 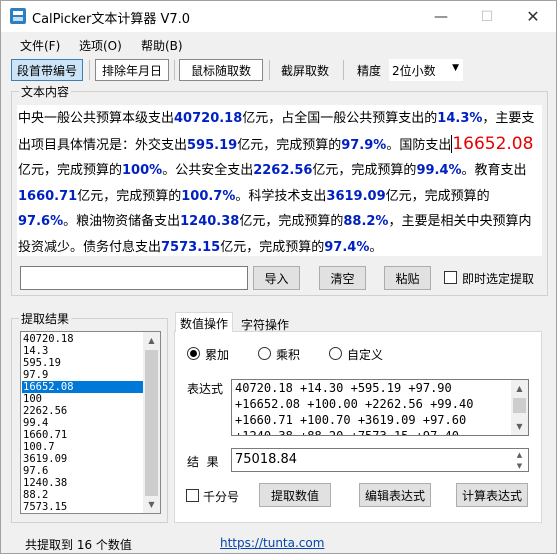 I want to click on number-highlight: 595.19, so click(x=212, y=145).